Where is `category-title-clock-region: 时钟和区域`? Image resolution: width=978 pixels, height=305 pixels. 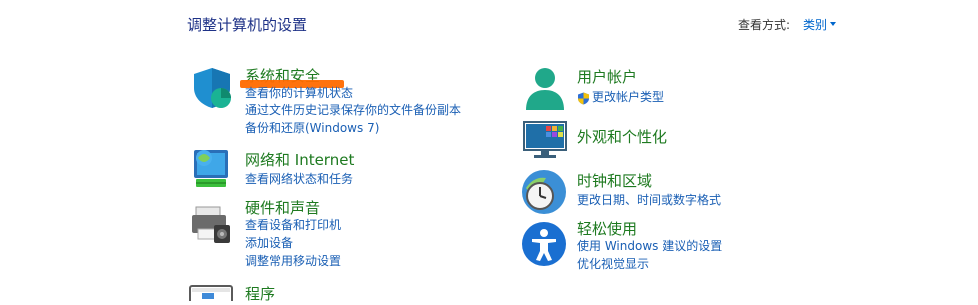 category-title-clock-region: 时钟和区域 is located at coordinates (614, 180).